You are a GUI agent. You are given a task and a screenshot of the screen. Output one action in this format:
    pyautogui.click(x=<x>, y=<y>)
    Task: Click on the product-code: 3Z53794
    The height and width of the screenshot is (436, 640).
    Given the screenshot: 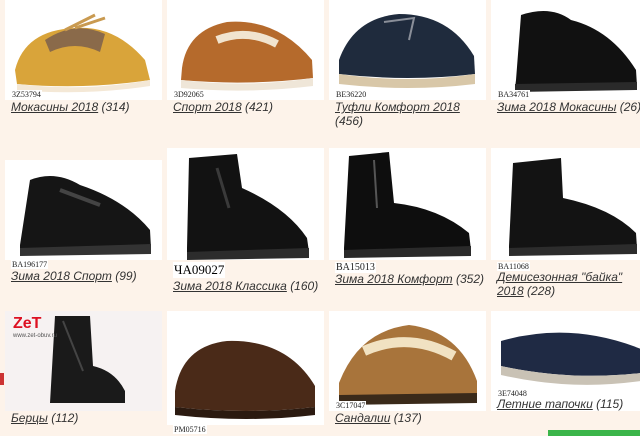 What is the action you would take?
    pyautogui.click(x=26, y=94)
    